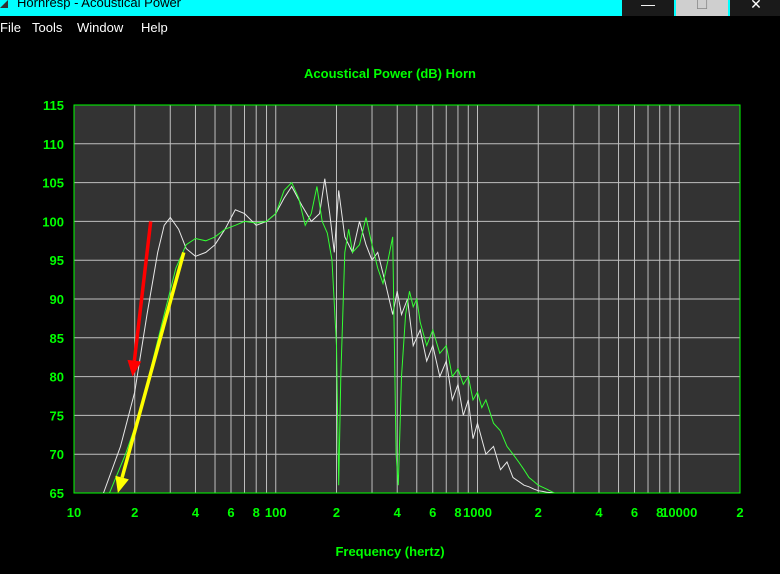 The image size is (780, 574). I want to click on y-tick-label: 85, so click(57, 338).